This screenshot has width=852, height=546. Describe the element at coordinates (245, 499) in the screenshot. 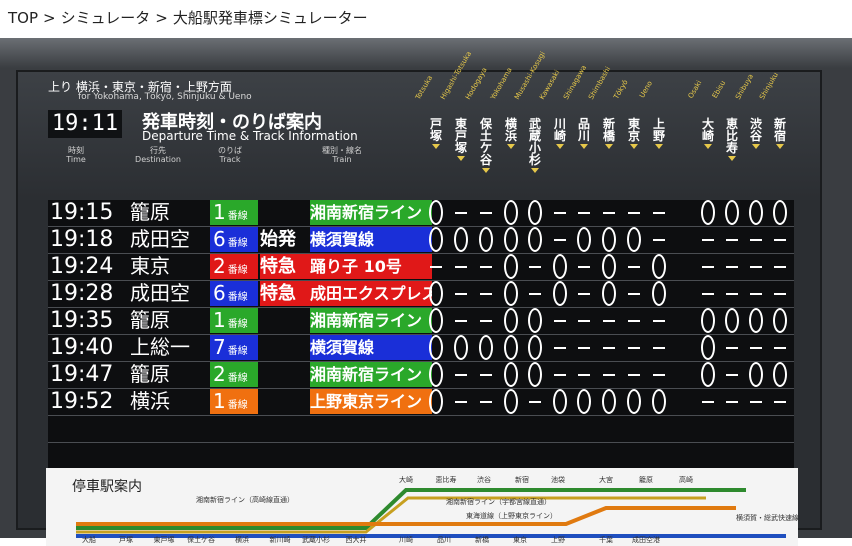

I see `route-map-line-label: 湘南新宿ライン（高崎線直通）` at that location.